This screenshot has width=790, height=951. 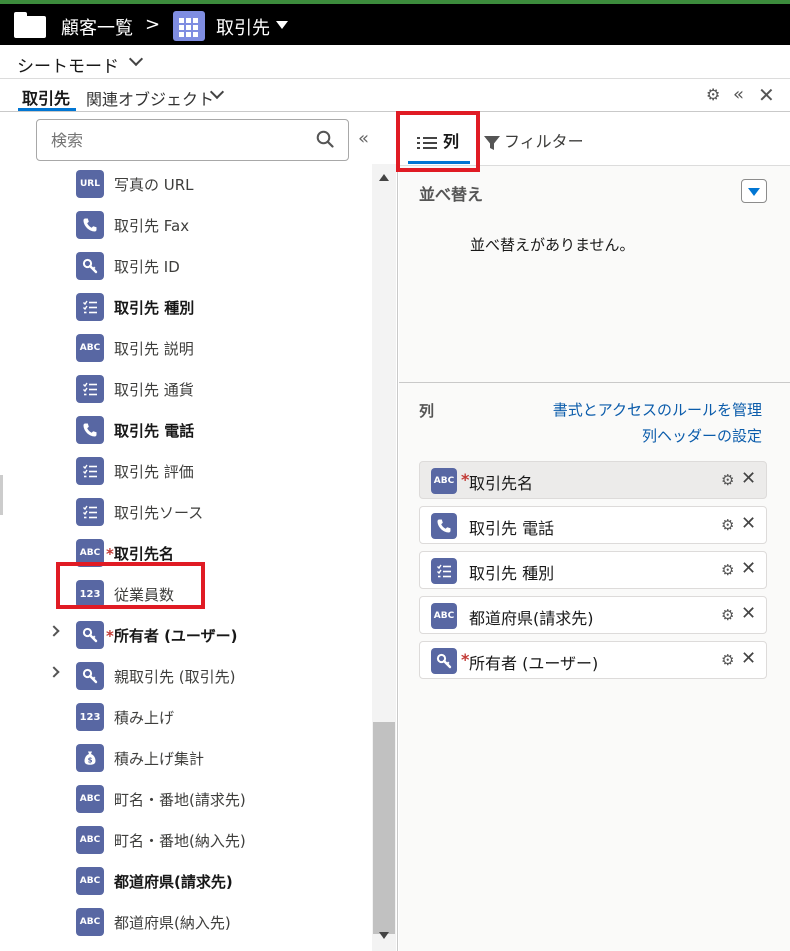 I want to click on column-item: 取引先 電話 ⚙ ✕, so click(x=593, y=525).